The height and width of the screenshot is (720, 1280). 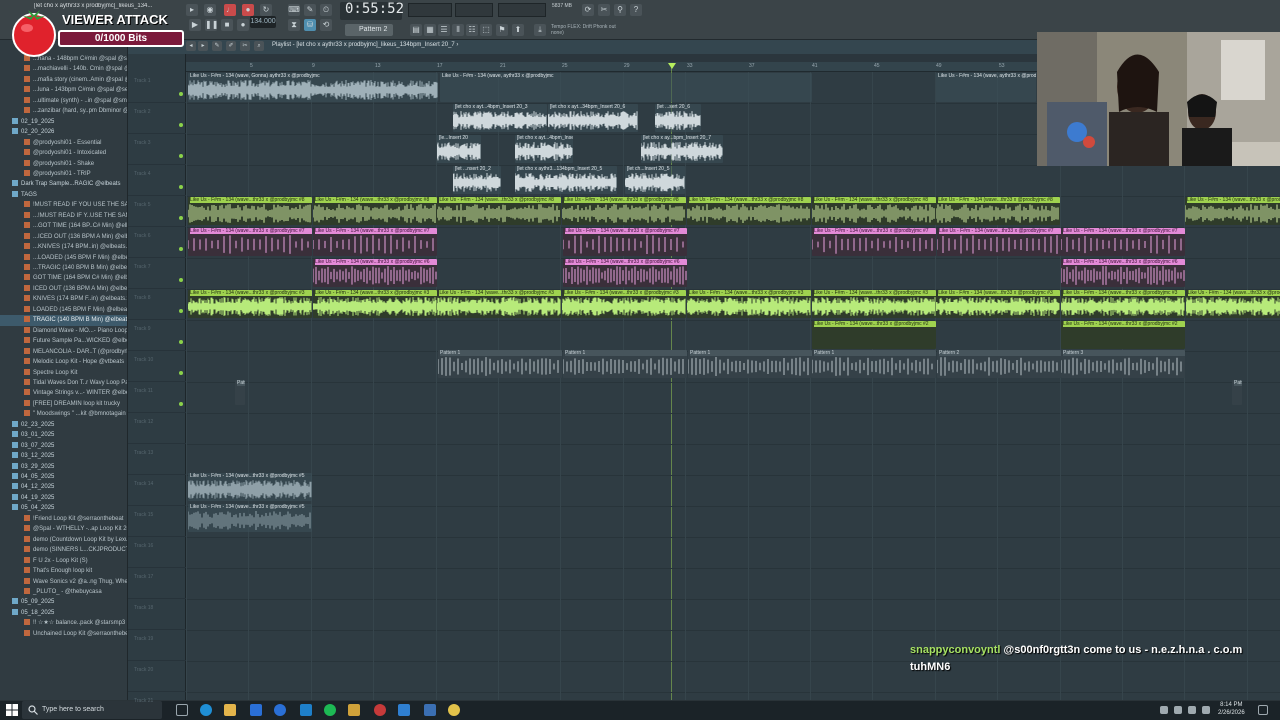 I want to click on track-header: Track 2, so click(x=157, y=118).